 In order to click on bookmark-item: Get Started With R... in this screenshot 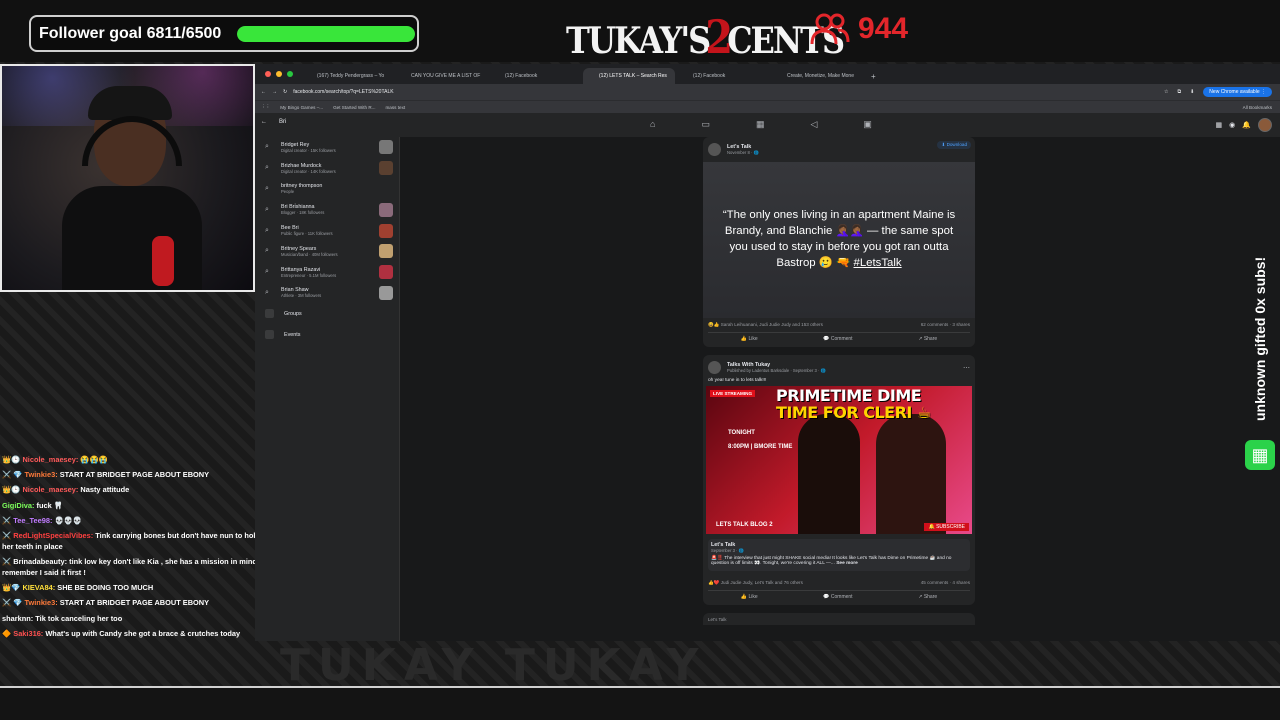, I will do `click(354, 107)`.